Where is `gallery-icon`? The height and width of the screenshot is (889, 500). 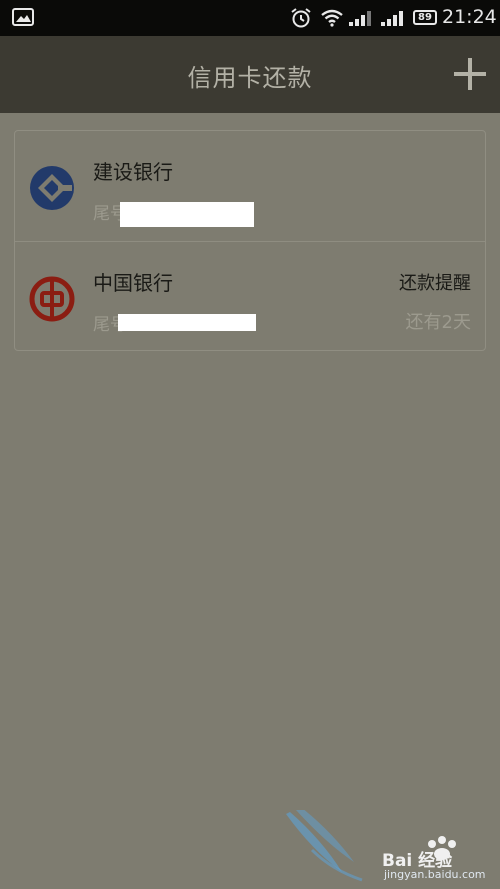 gallery-icon is located at coordinates (23, 17).